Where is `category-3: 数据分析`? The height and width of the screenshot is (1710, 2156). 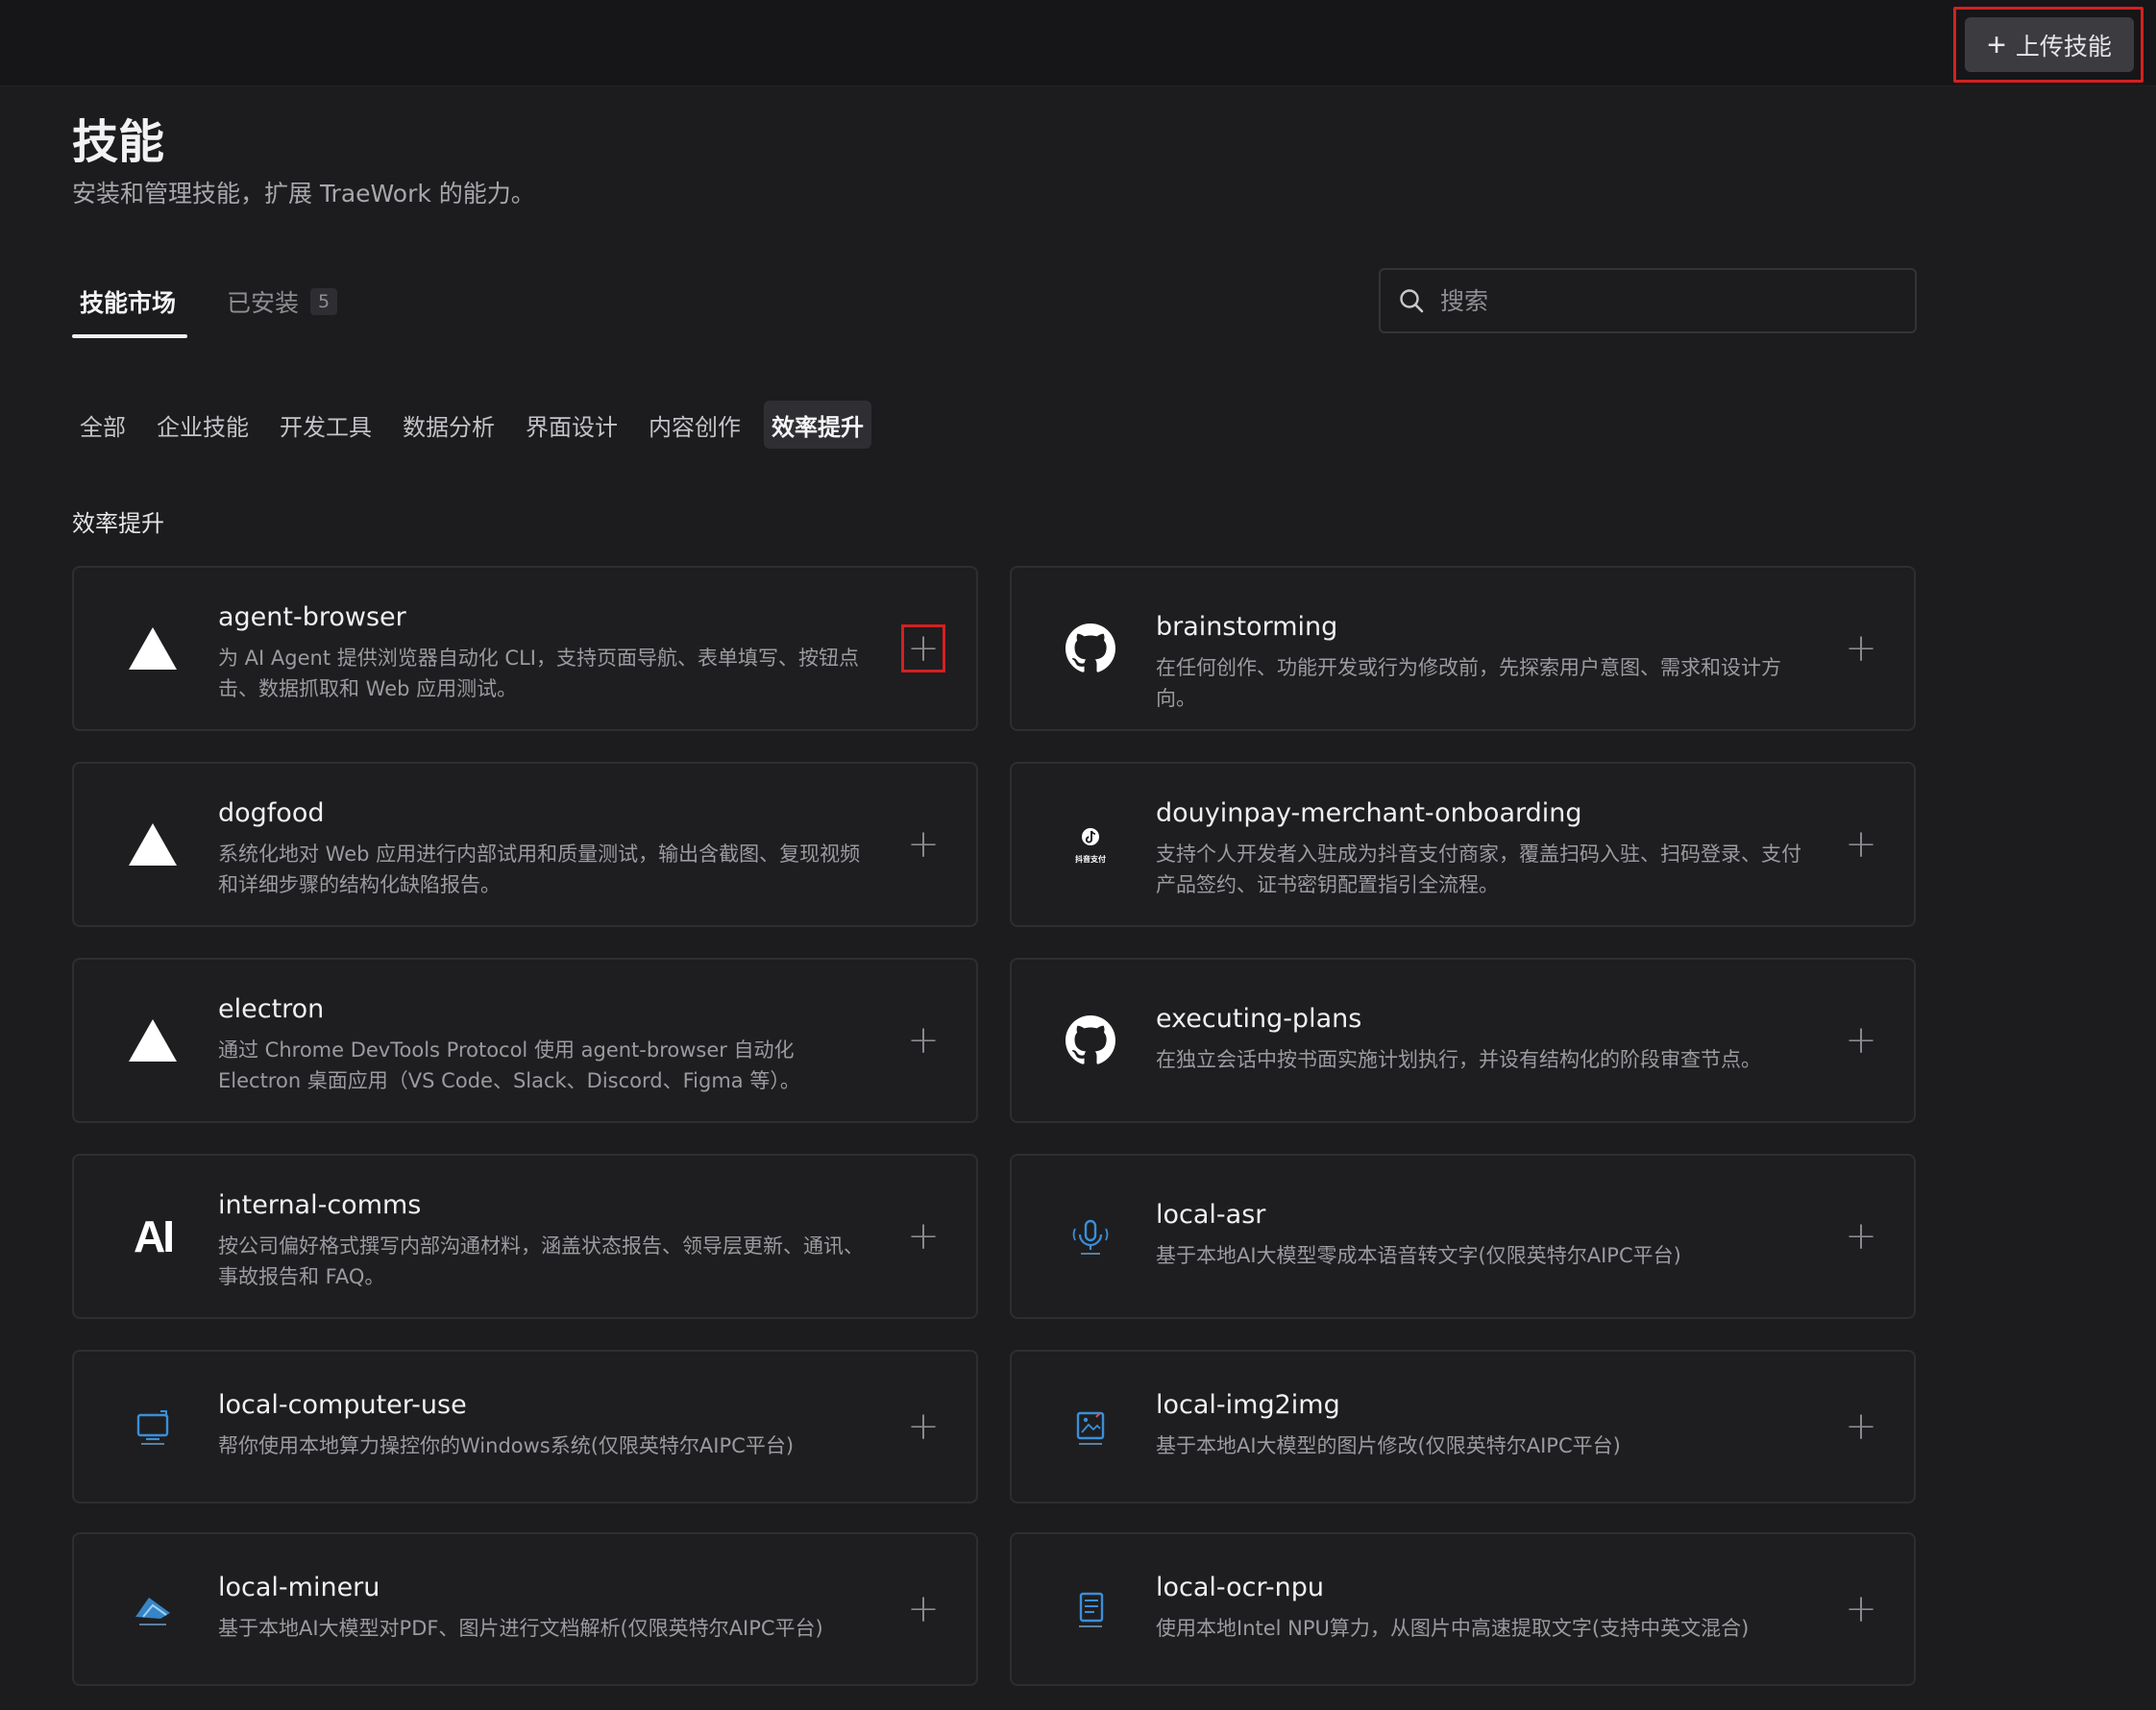
category-3: 数据分析 is located at coordinates (449, 425).